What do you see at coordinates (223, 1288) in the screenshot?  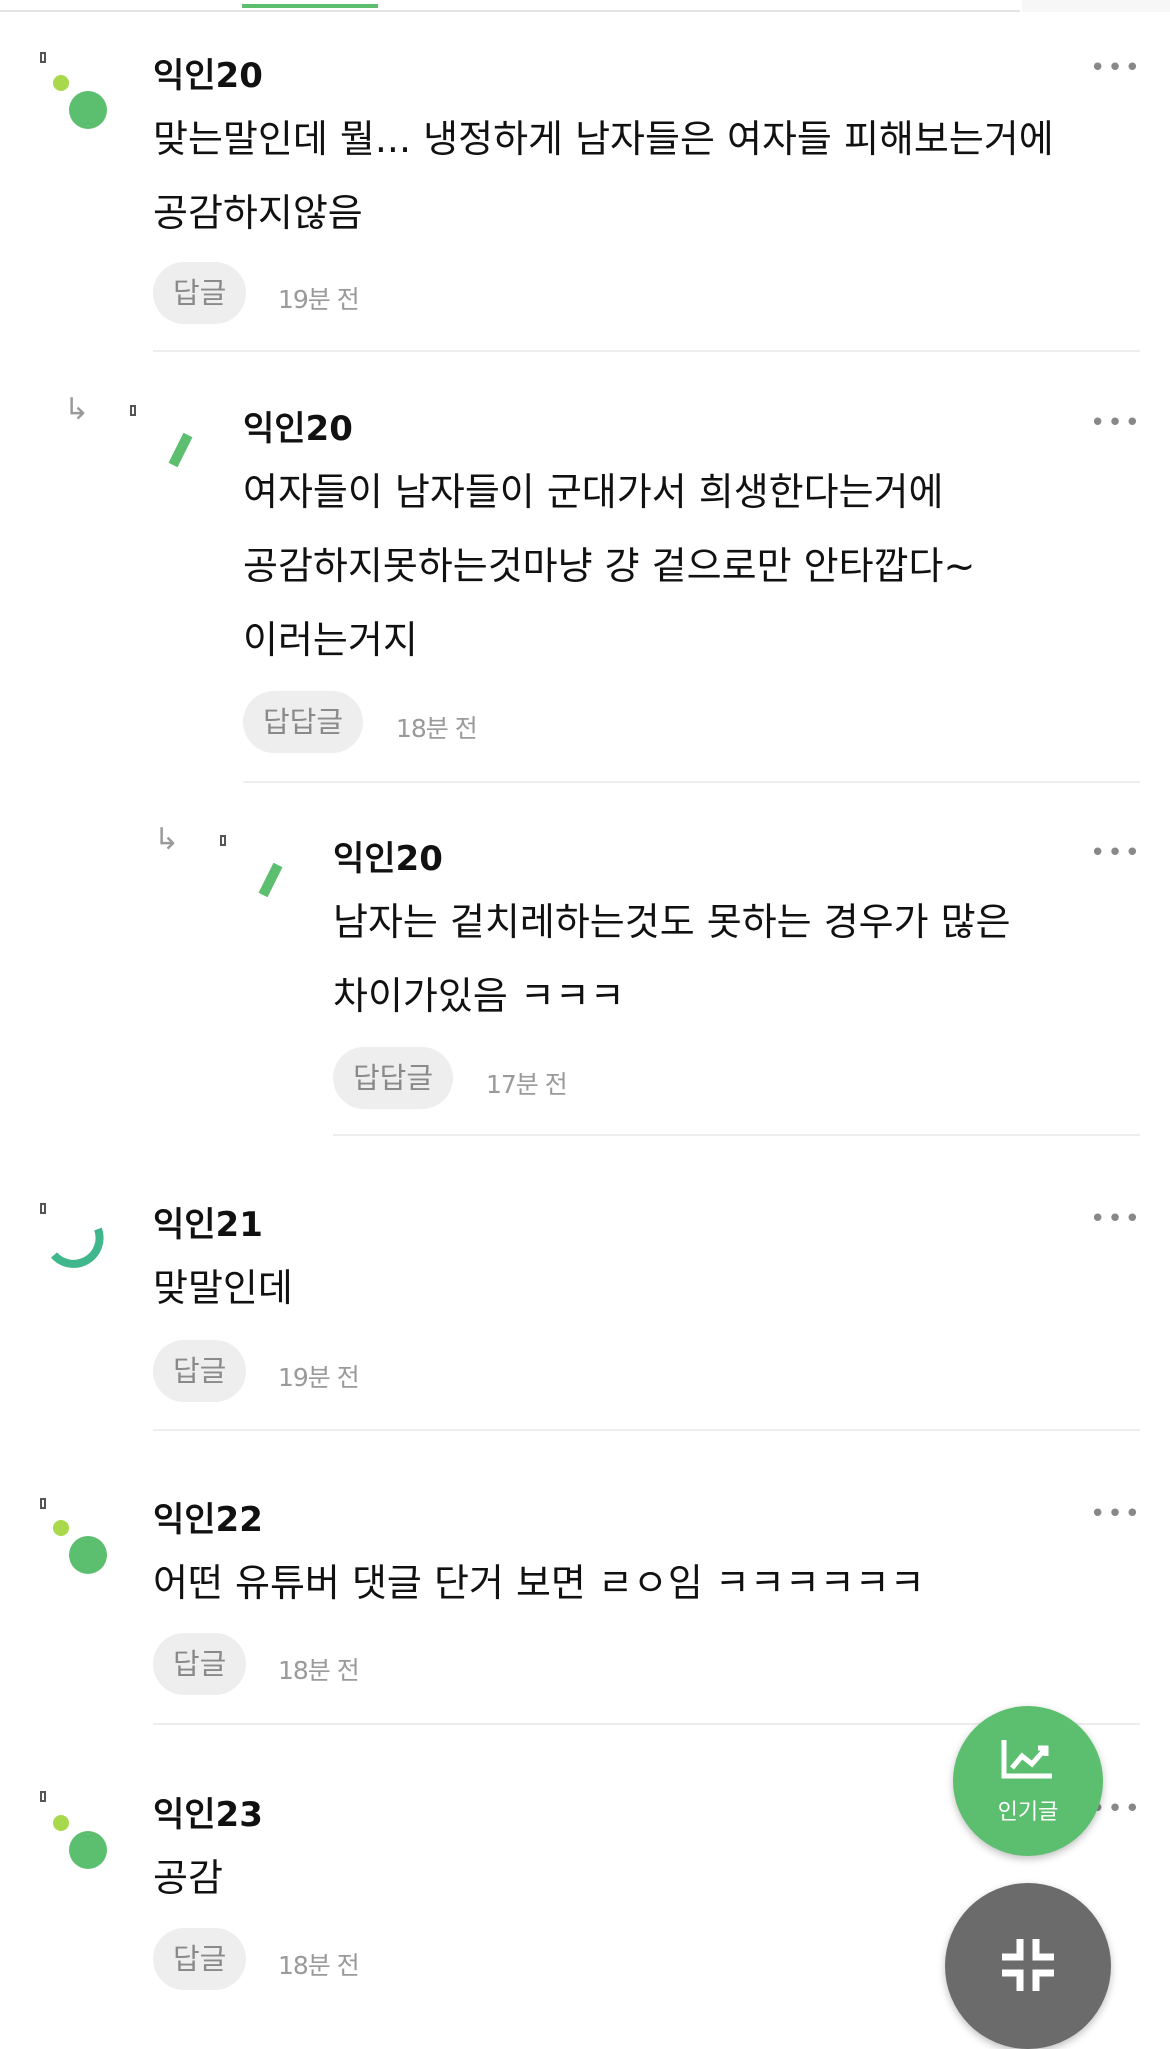 I see `comment-text: 맞말인데` at bounding box center [223, 1288].